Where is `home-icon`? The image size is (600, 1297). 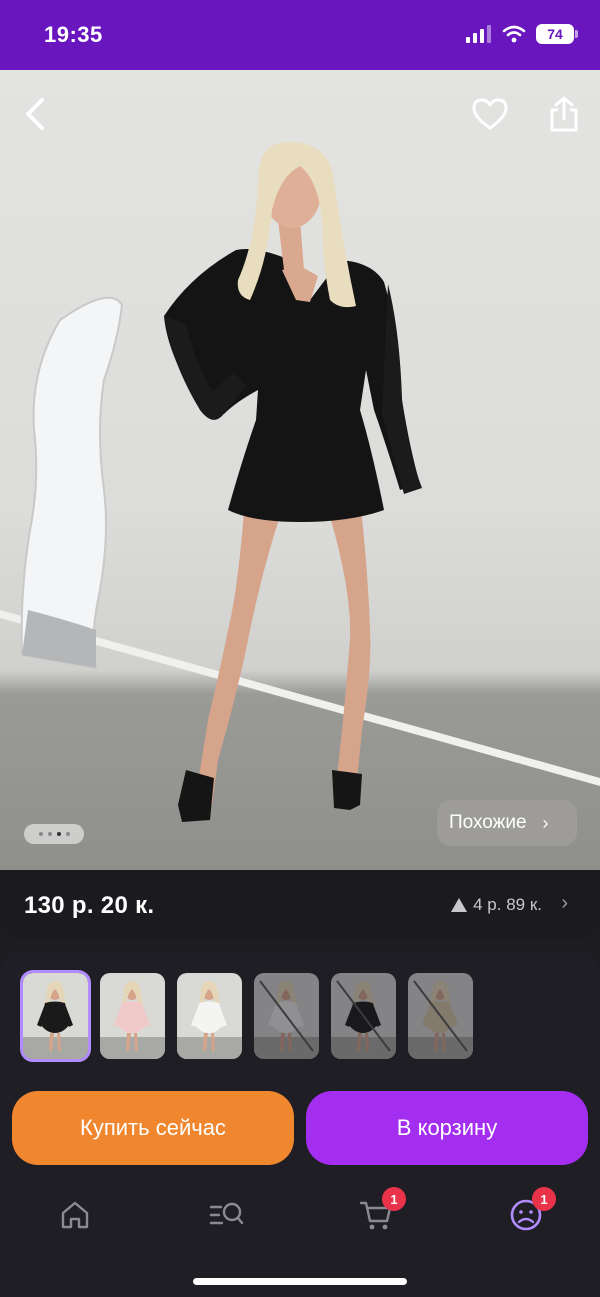
home-icon is located at coordinates (75, 1215).